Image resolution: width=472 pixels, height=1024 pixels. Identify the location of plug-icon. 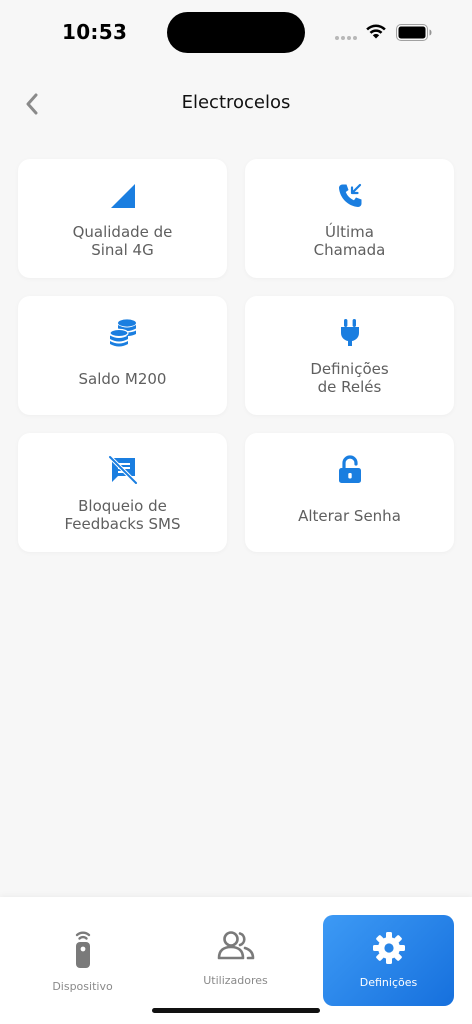
(350, 333).